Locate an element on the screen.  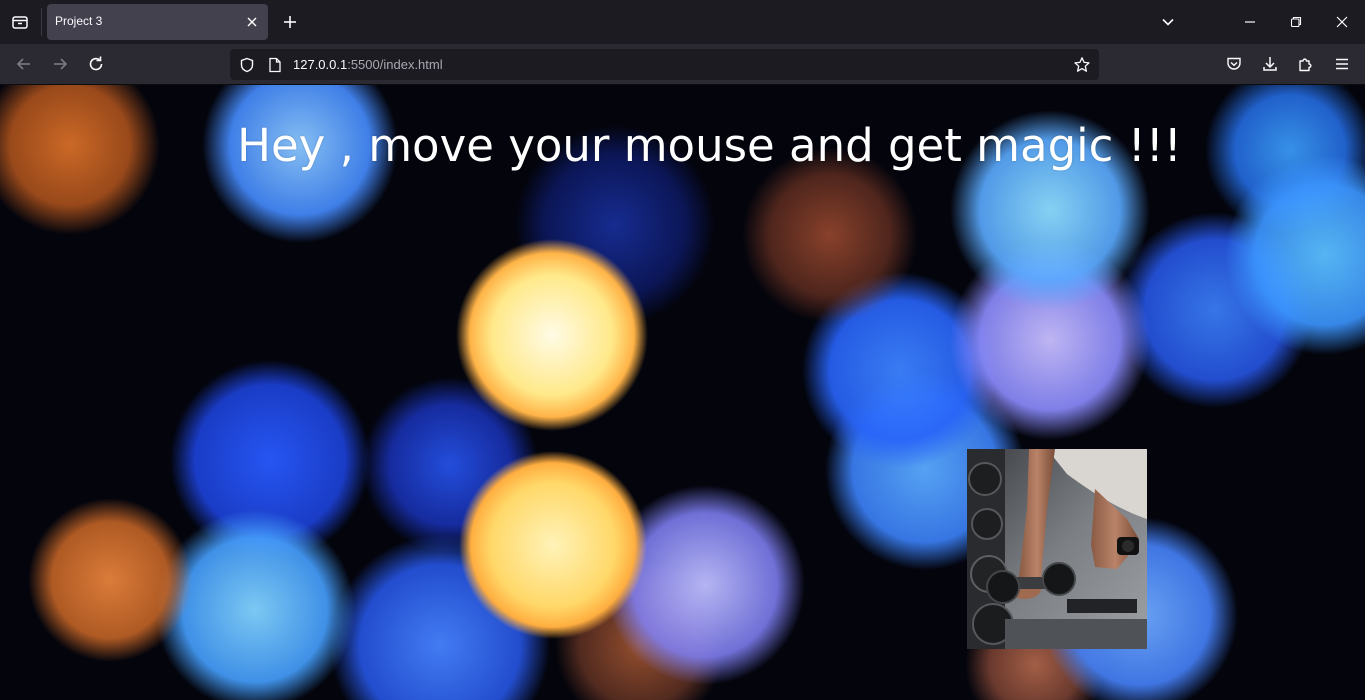
puzzle-icon is located at coordinates (1306, 64).